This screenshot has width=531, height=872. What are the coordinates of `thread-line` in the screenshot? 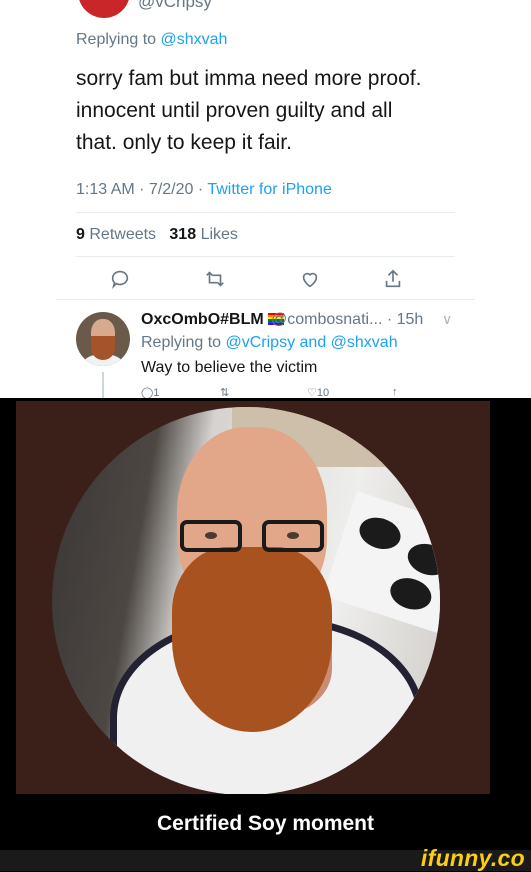 It's located at (103, 385).